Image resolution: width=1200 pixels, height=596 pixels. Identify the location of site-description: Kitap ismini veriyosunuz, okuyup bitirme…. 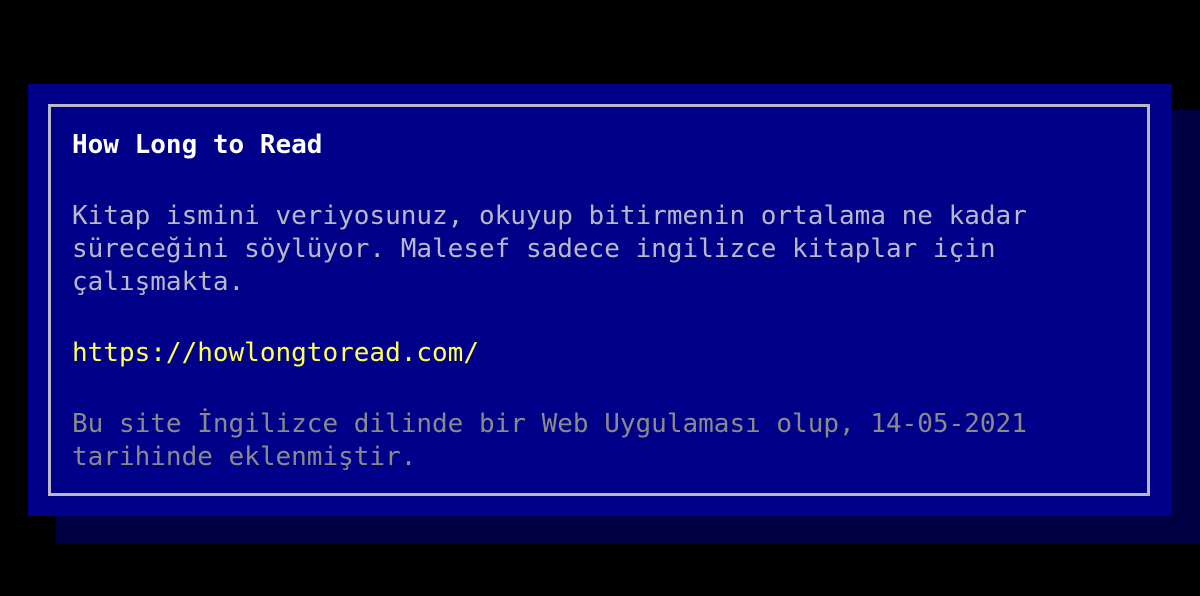
(549, 249).